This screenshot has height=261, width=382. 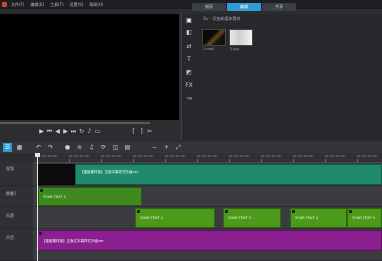 I want to click on ruler-tick-label: 00:00:02:00, so click(x=111, y=156).